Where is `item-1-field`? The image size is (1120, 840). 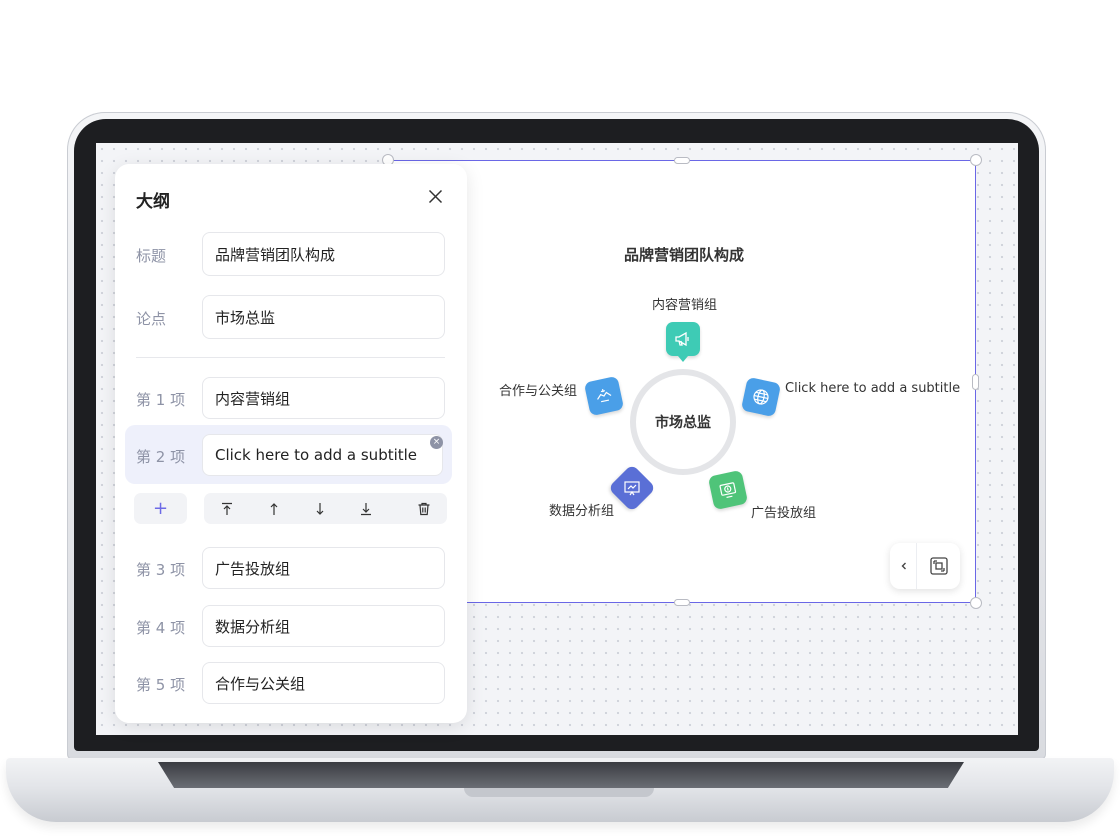 item-1-field is located at coordinates (323, 398).